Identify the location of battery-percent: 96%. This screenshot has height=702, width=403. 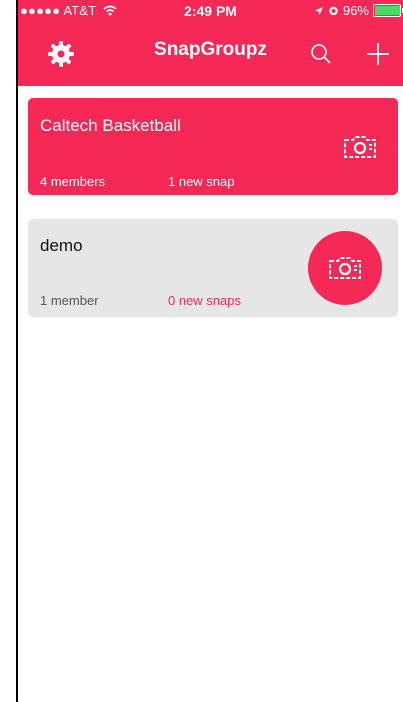
(355, 10).